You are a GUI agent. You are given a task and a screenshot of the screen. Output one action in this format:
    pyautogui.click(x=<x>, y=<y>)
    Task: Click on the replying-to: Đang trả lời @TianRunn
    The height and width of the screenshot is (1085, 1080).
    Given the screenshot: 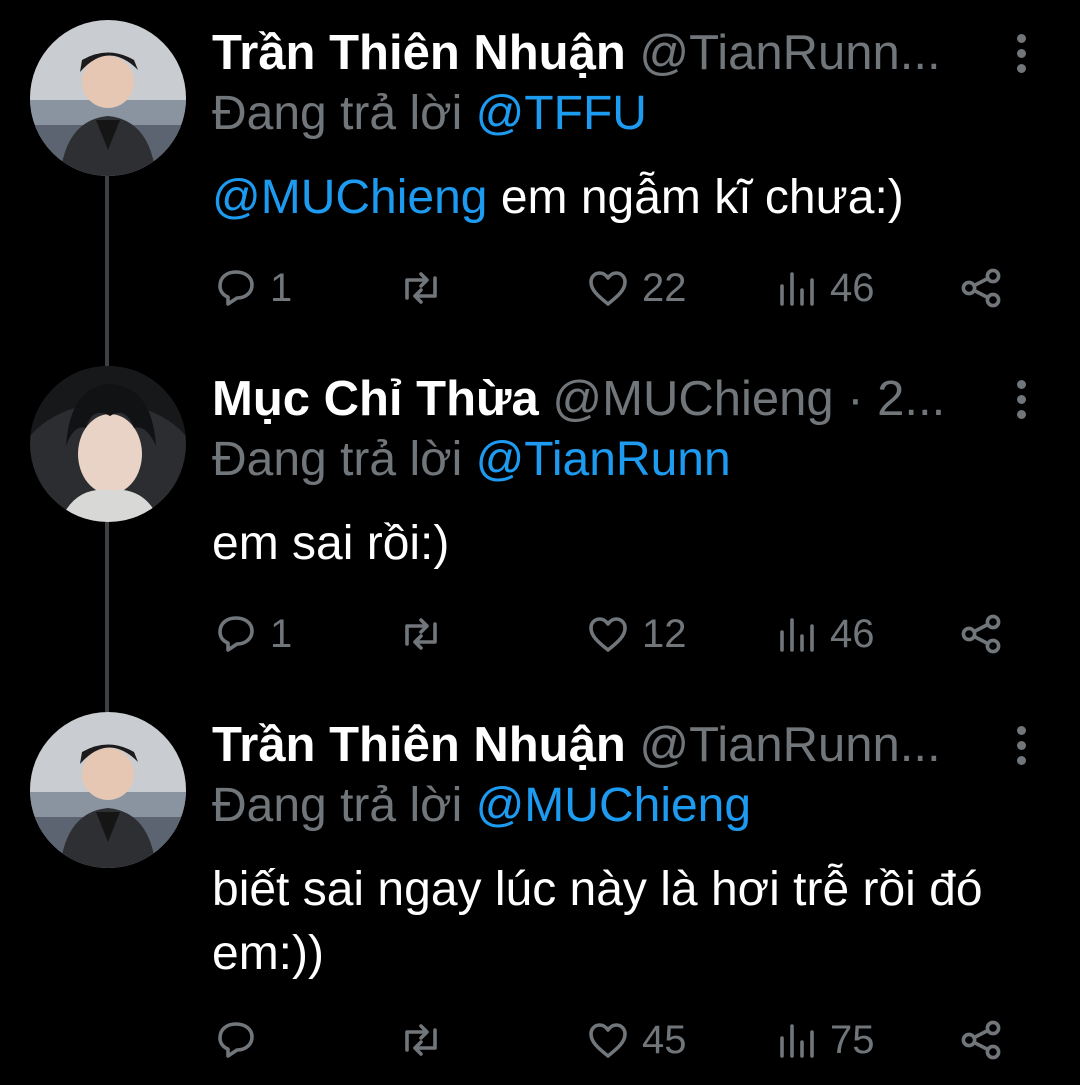 What is the action you would take?
    pyautogui.click(x=471, y=460)
    